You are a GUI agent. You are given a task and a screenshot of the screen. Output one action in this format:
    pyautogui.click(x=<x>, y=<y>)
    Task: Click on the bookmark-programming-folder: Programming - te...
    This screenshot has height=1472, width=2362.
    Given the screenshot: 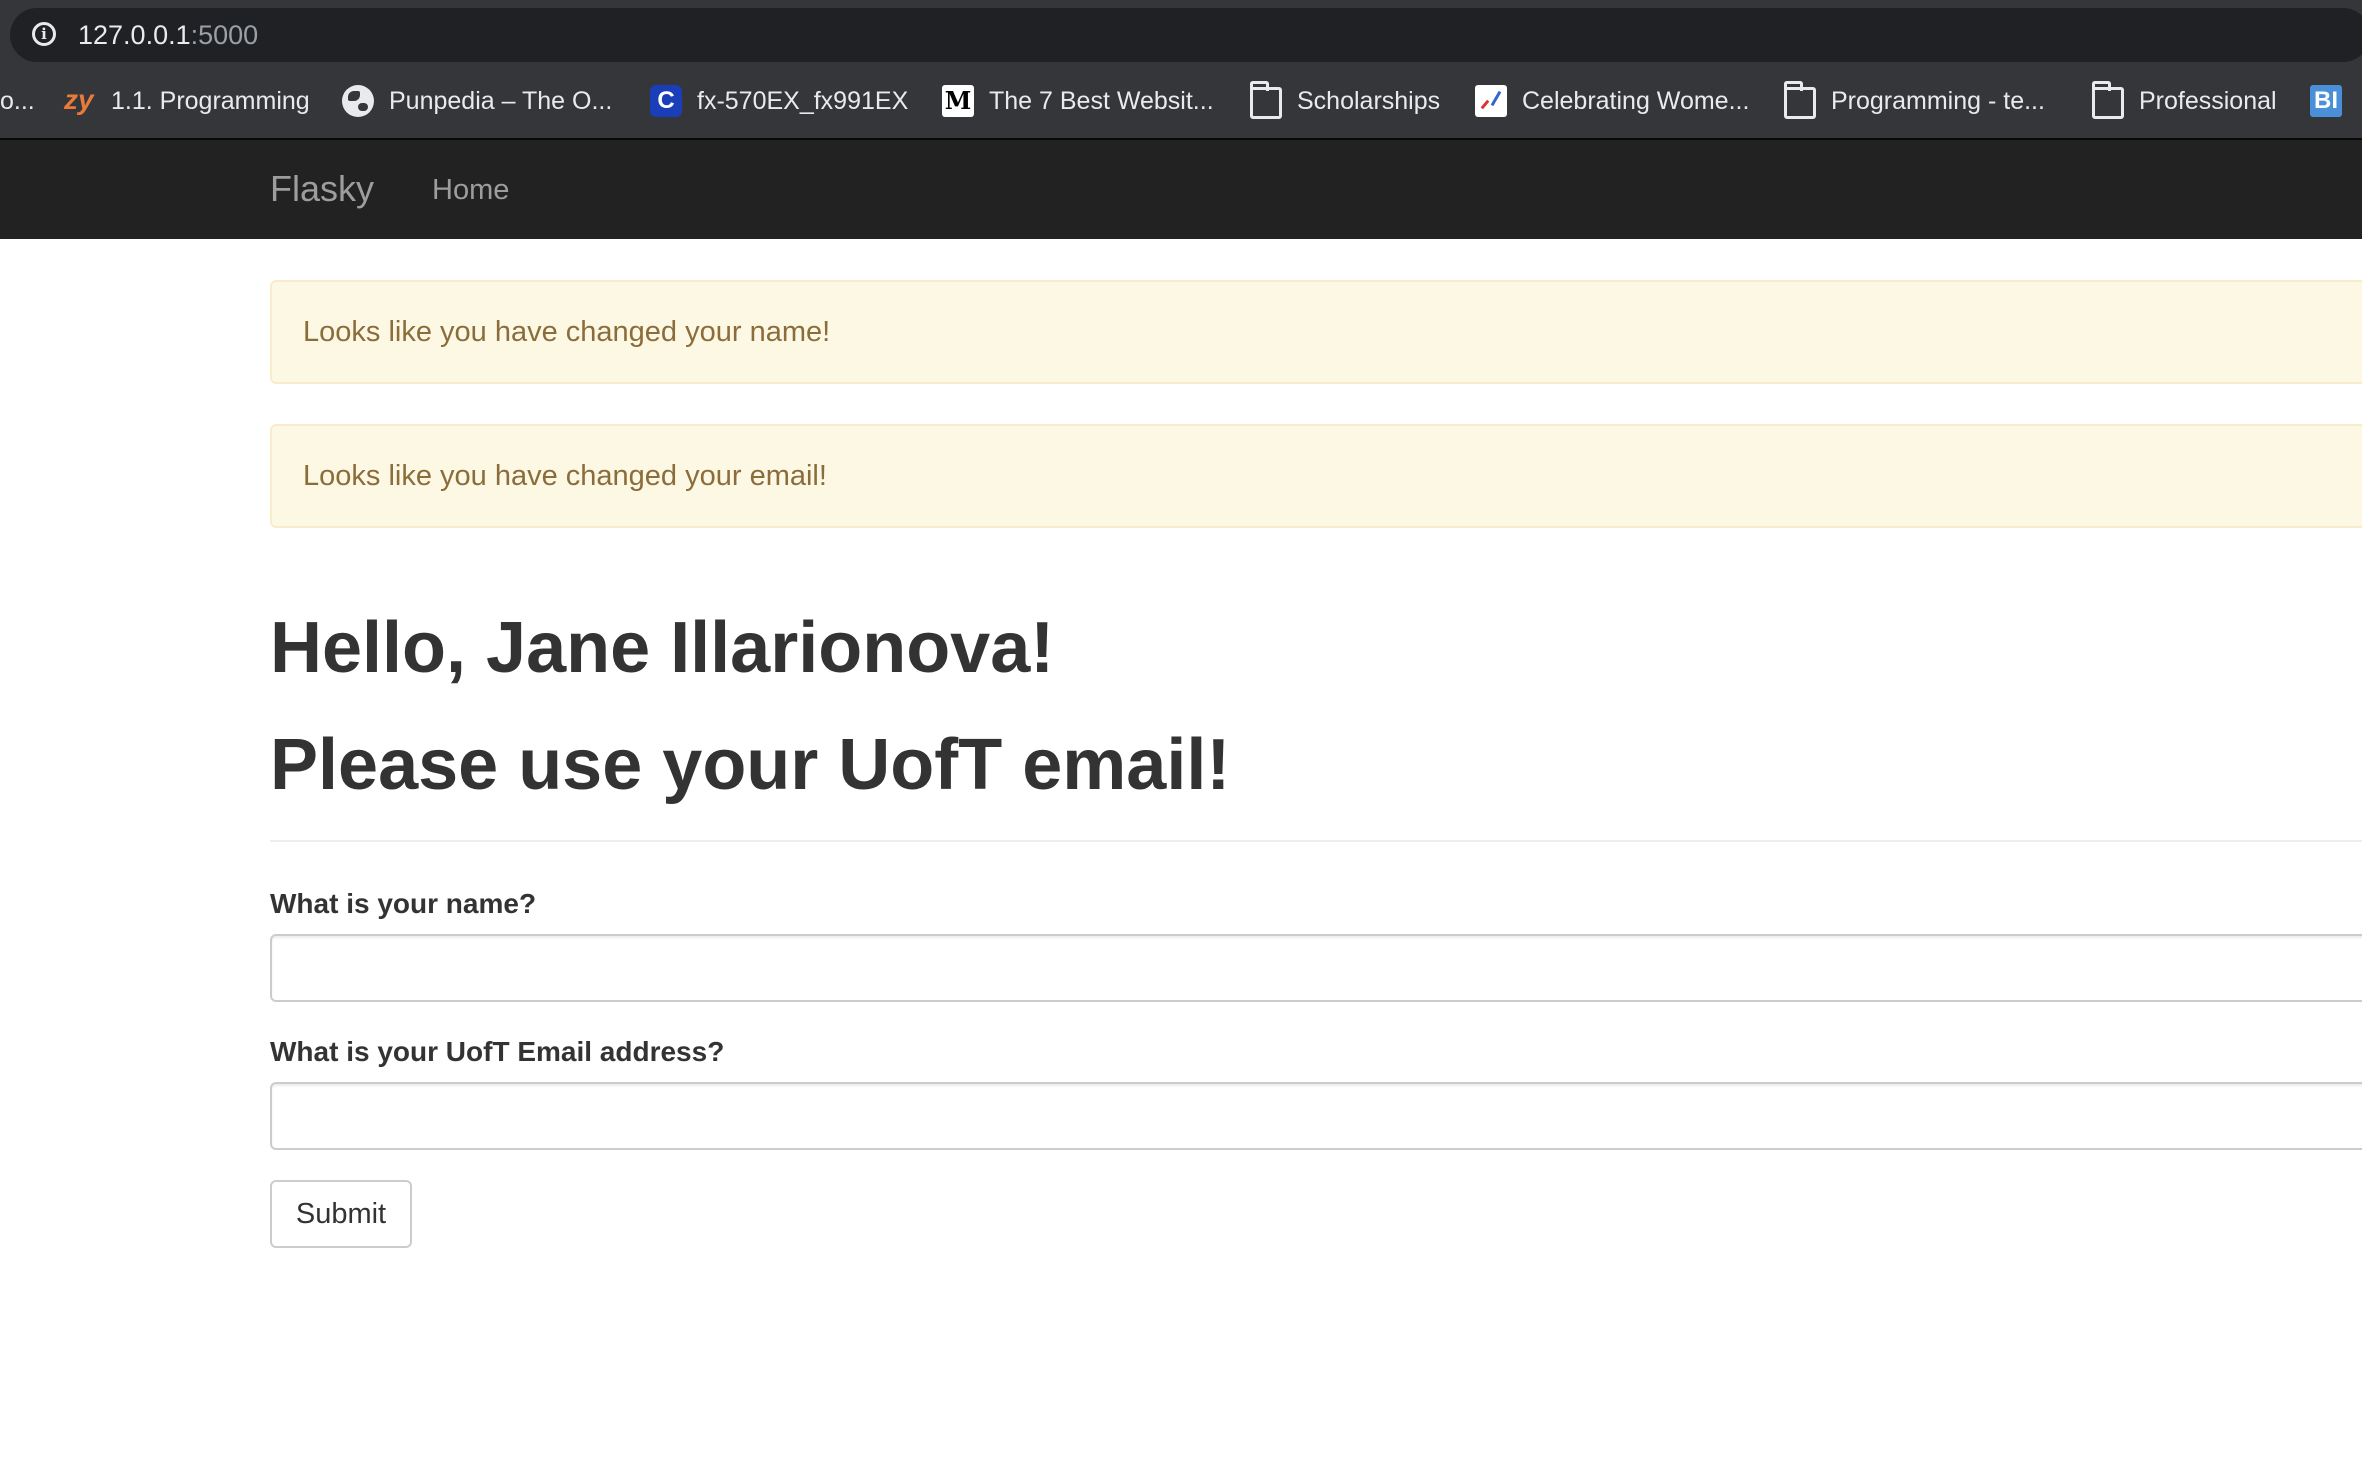 What is the action you would take?
    pyautogui.click(x=1914, y=101)
    